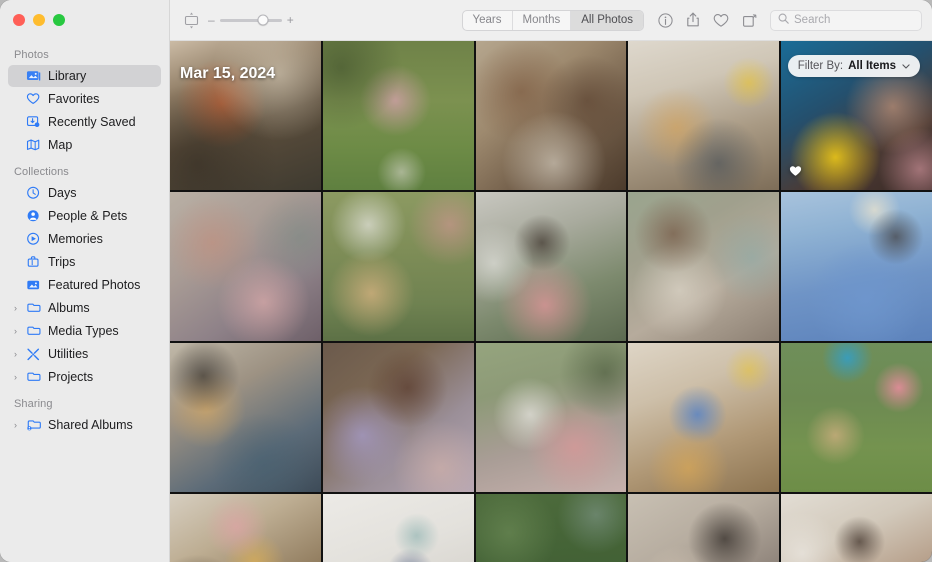  I want to click on minimize-button, so click(39, 20).